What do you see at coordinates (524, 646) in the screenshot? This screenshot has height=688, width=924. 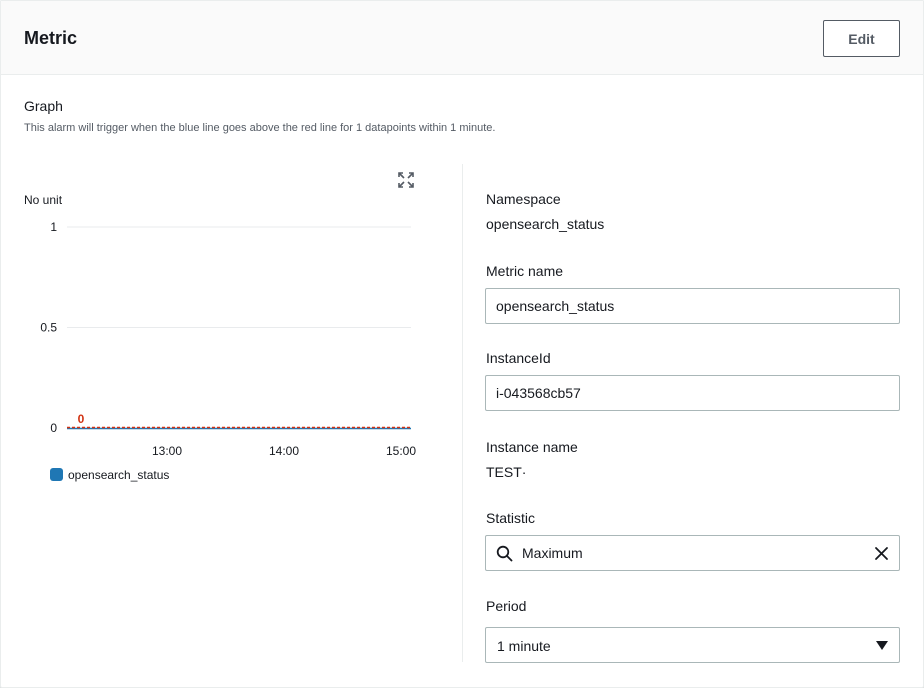 I see `period-selected-value: 1 minute` at bounding box center [524, 646].